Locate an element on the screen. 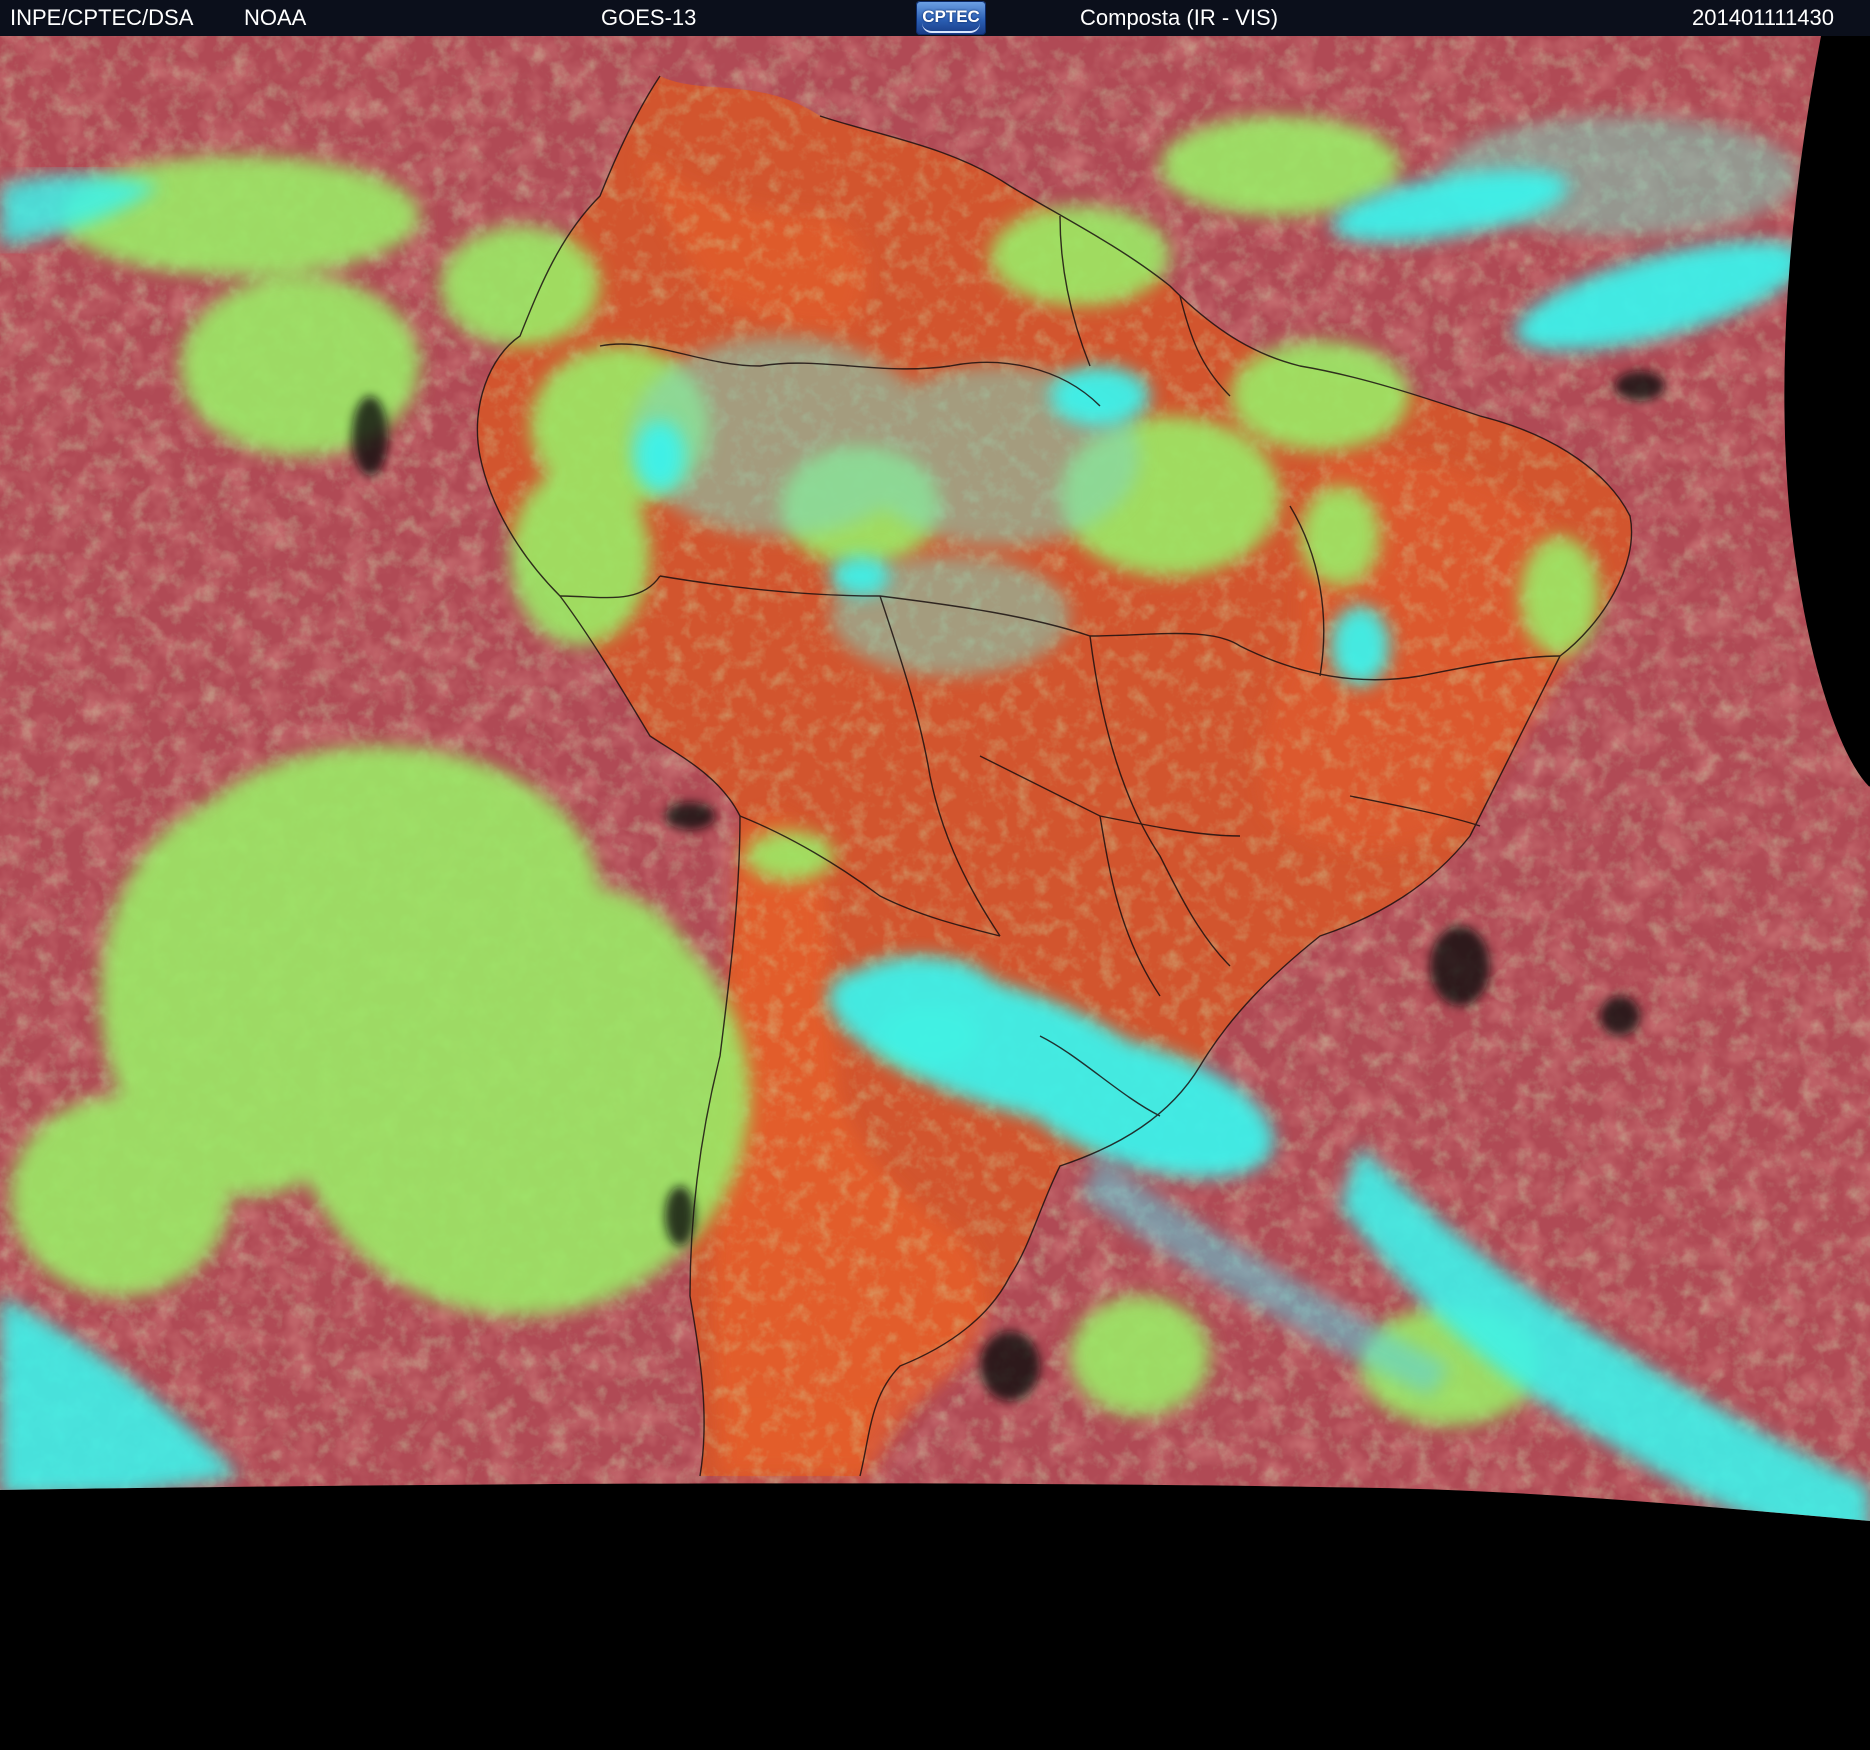  product-label: Composta (IR - VIS) is located at coordinates (1179, 17).